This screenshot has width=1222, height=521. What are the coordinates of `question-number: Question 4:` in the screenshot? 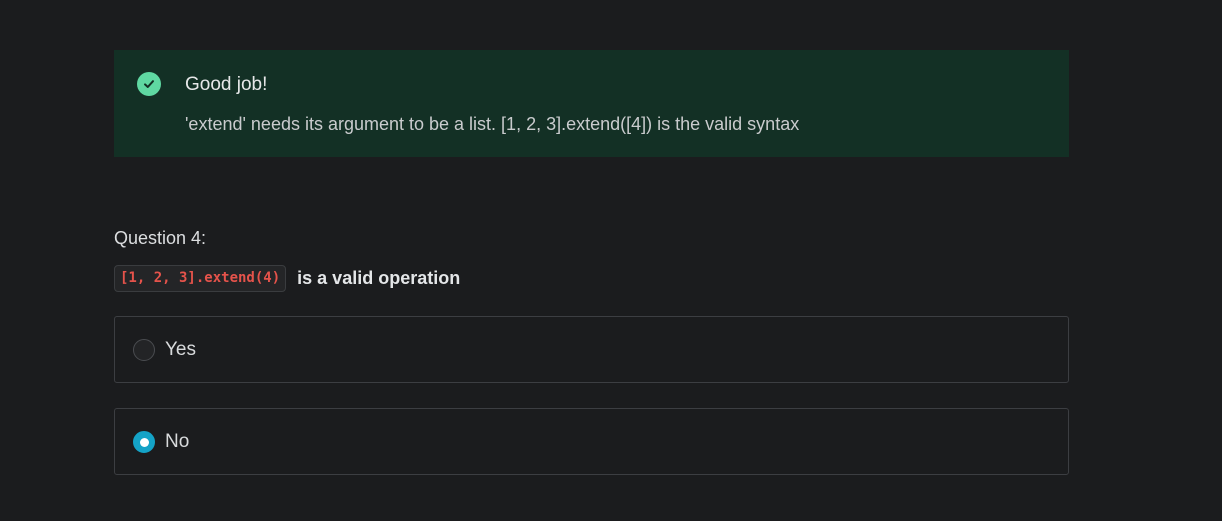 It's located at (160, 238).